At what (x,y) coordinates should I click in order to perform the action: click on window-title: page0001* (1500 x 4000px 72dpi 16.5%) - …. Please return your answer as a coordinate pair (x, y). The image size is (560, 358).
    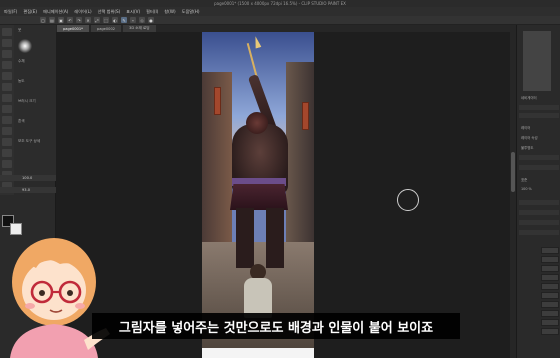
    Looking at the image, I should click on (280, 3).